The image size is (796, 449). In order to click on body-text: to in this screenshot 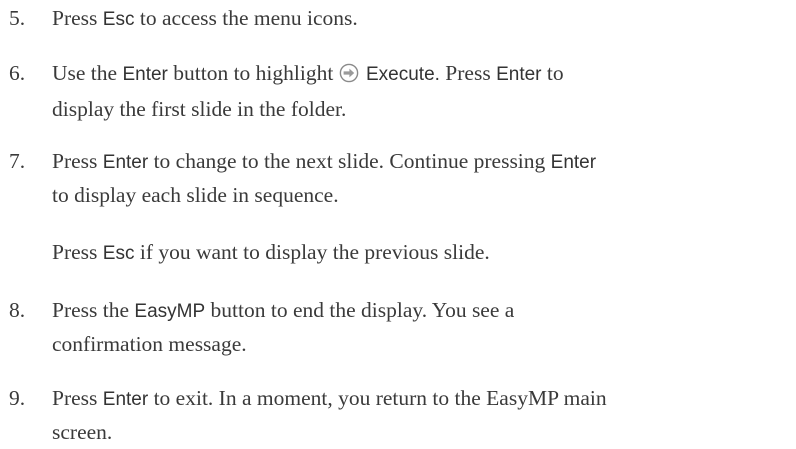, I will do `click(552, 73)`.